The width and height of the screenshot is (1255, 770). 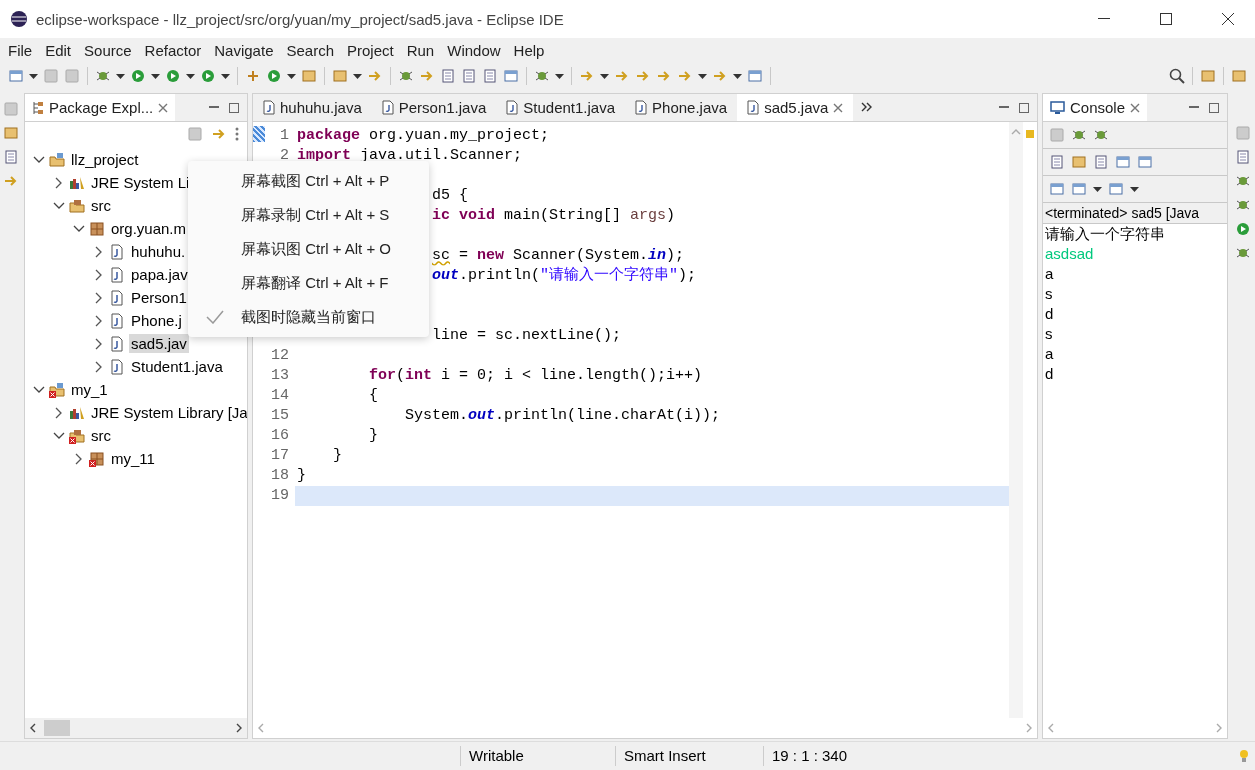 I want to click on code-line: d5 {, so click(x=450, y=196).